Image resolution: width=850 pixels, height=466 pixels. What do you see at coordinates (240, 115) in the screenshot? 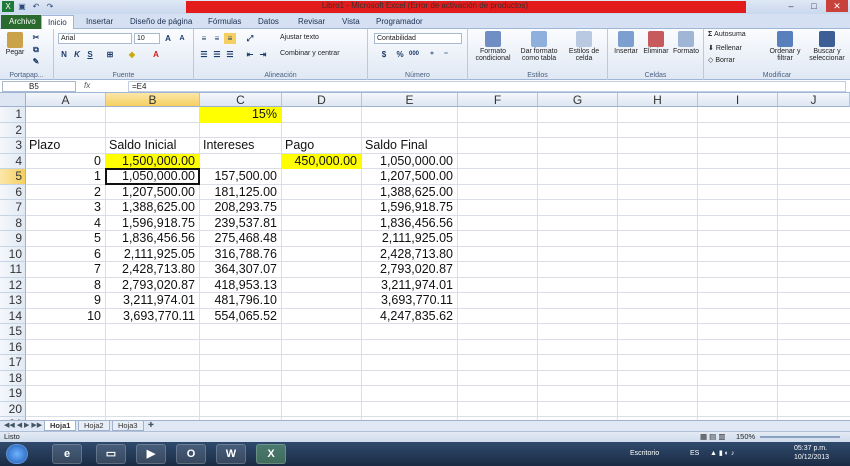
I see `cell-rate: 15%` at bounding box center [240, 115].